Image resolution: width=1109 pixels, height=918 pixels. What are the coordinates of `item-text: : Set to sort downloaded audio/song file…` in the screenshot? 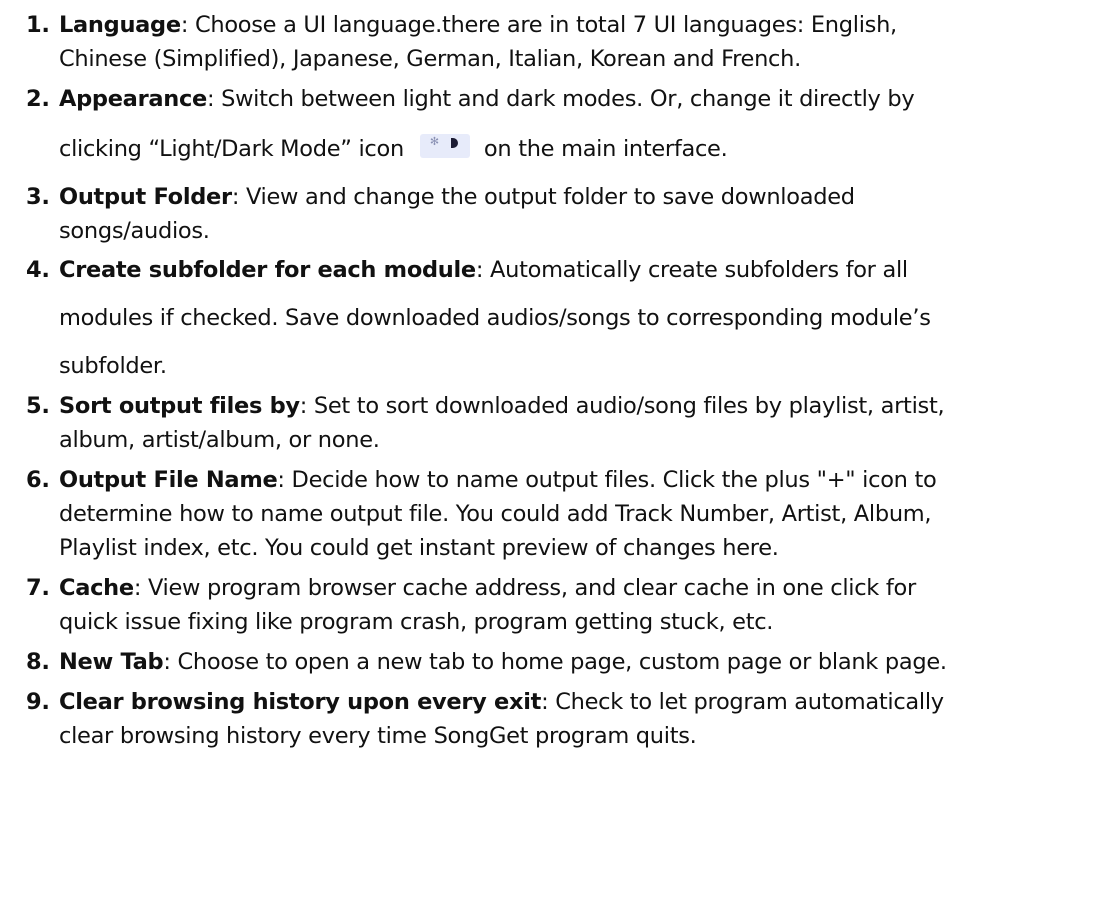 It's located at (622, 406).